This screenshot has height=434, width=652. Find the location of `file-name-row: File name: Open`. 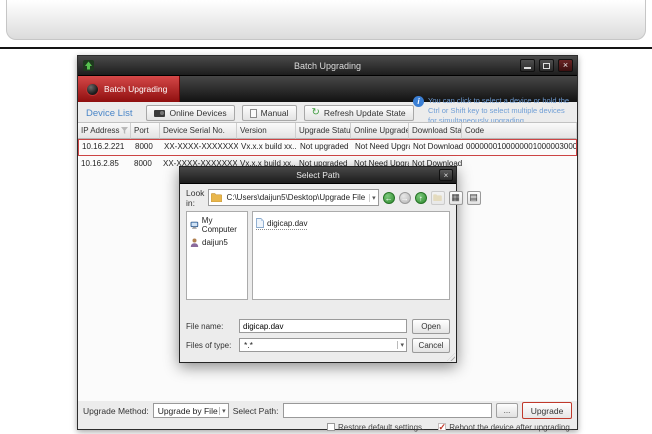

file-name-row: File name: Open is located at coordinates (318, 326).